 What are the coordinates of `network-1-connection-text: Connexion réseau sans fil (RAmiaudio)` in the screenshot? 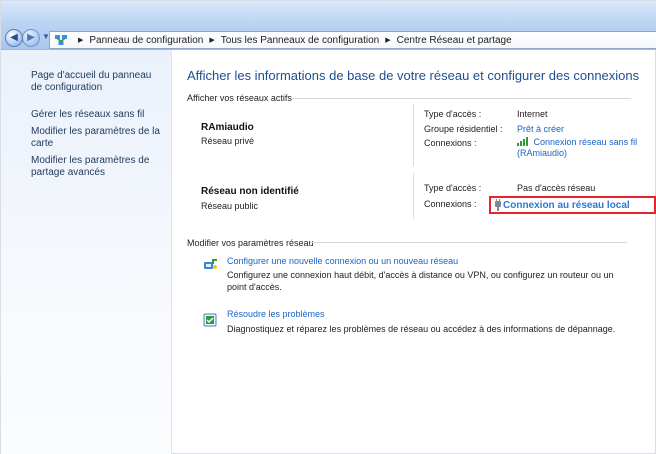 It's located at (577, 147).